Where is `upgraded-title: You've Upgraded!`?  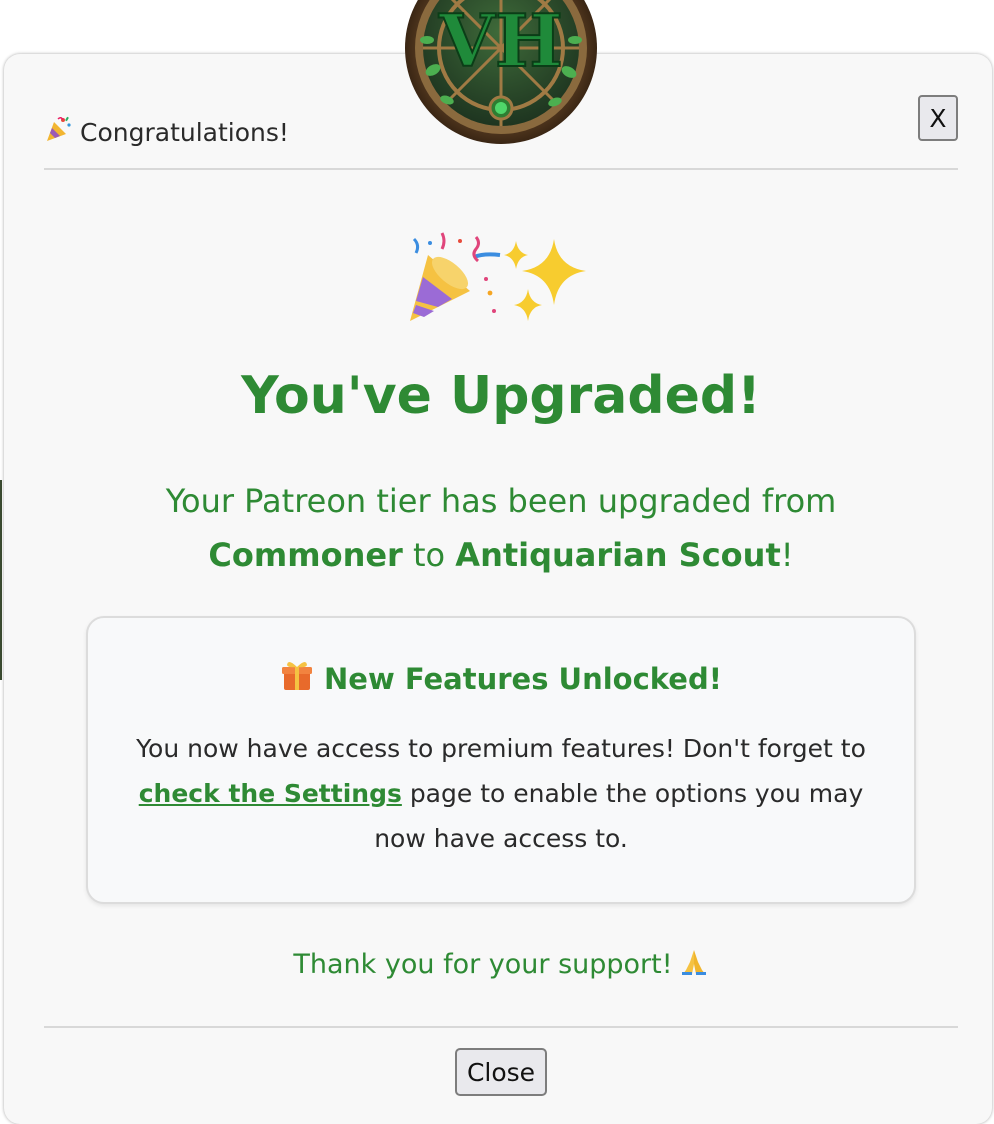
upgraded-title: You've Upgraded! is located at coordinates (501, 396).